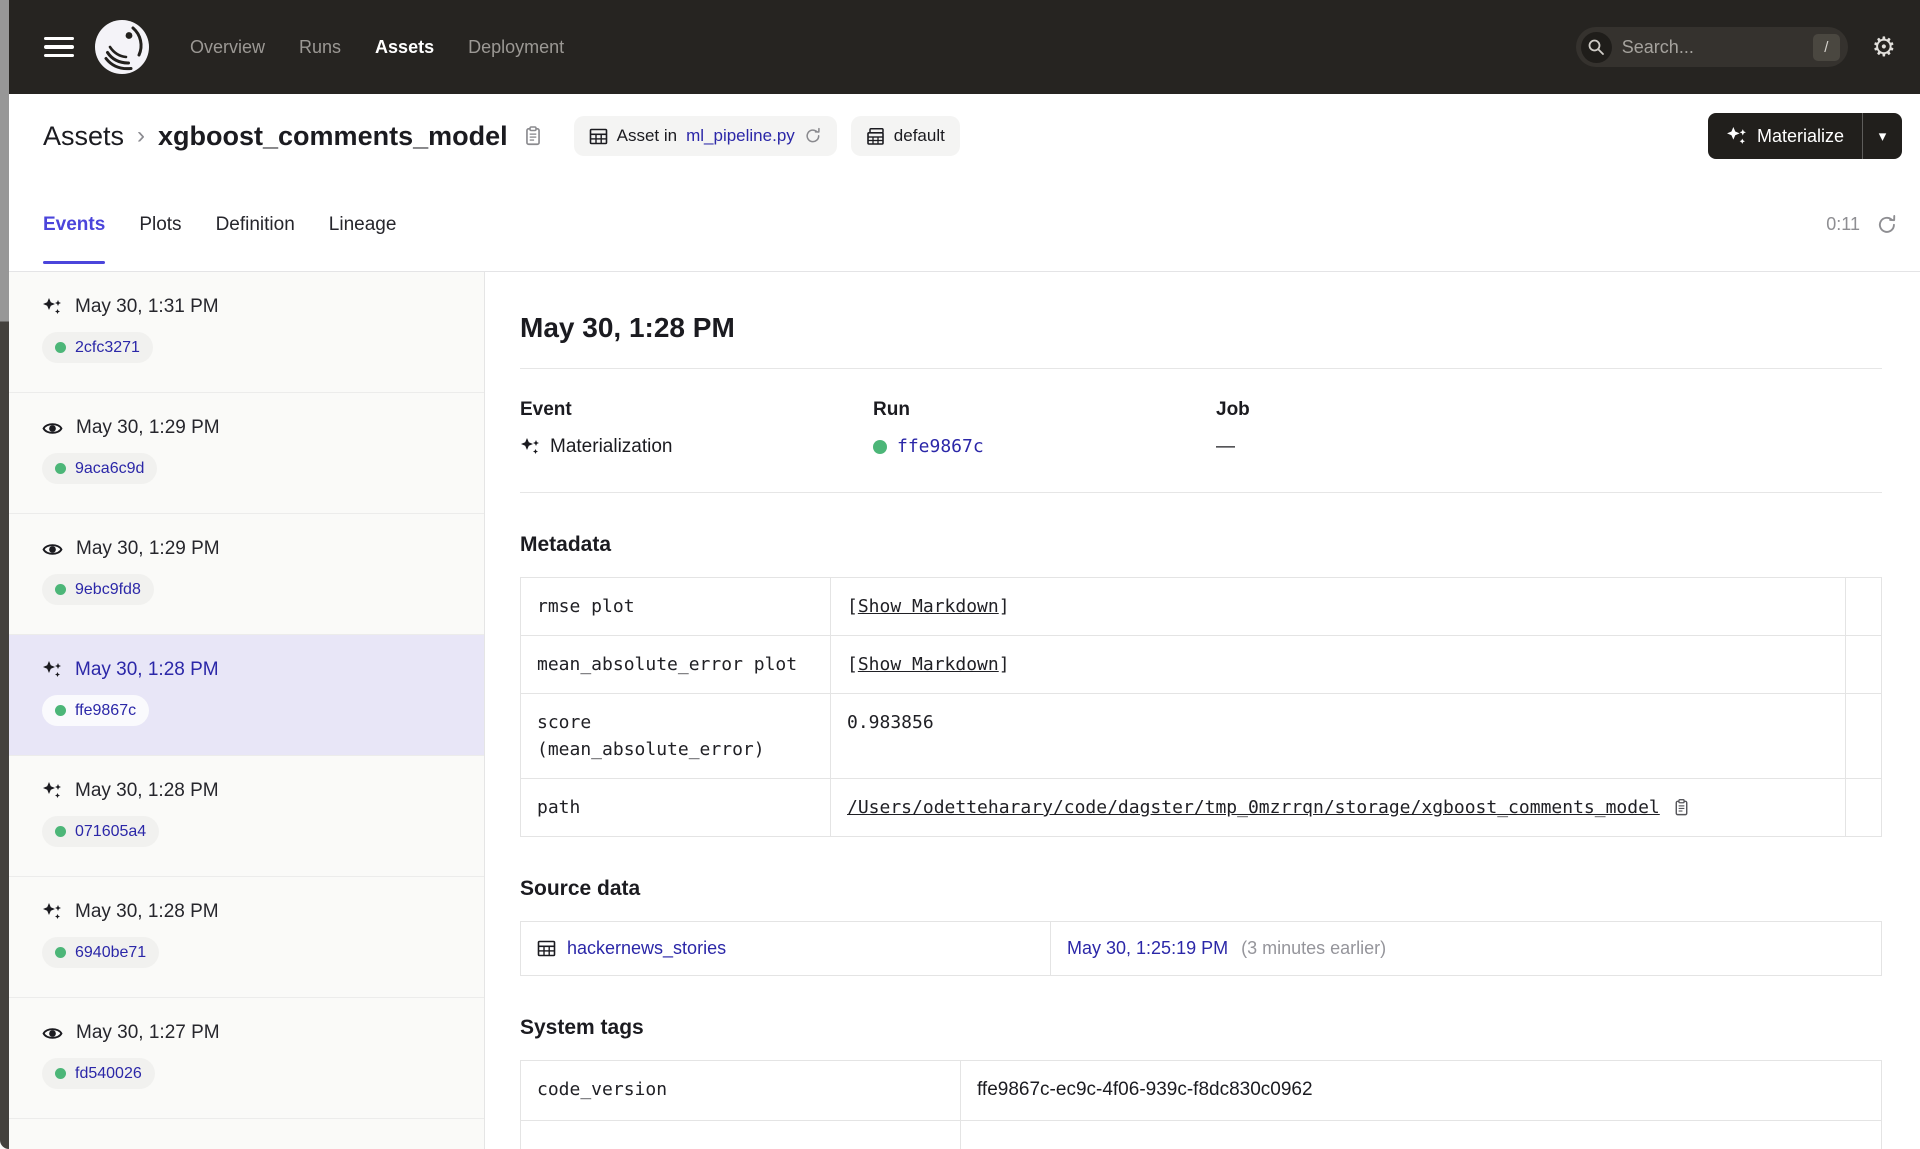  I want to click on system-tag-key: code_version, so click(740, 1090).